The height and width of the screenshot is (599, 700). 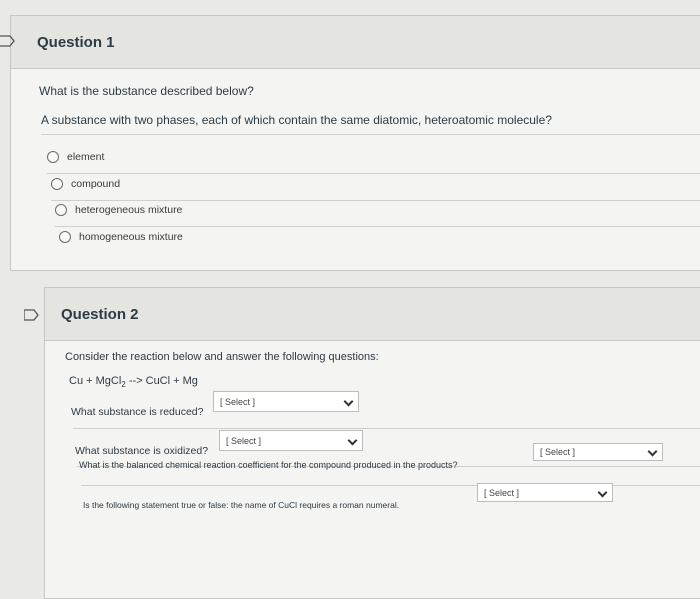 I want to click on answer-compound-label: compound, so click(x=96, y=184).